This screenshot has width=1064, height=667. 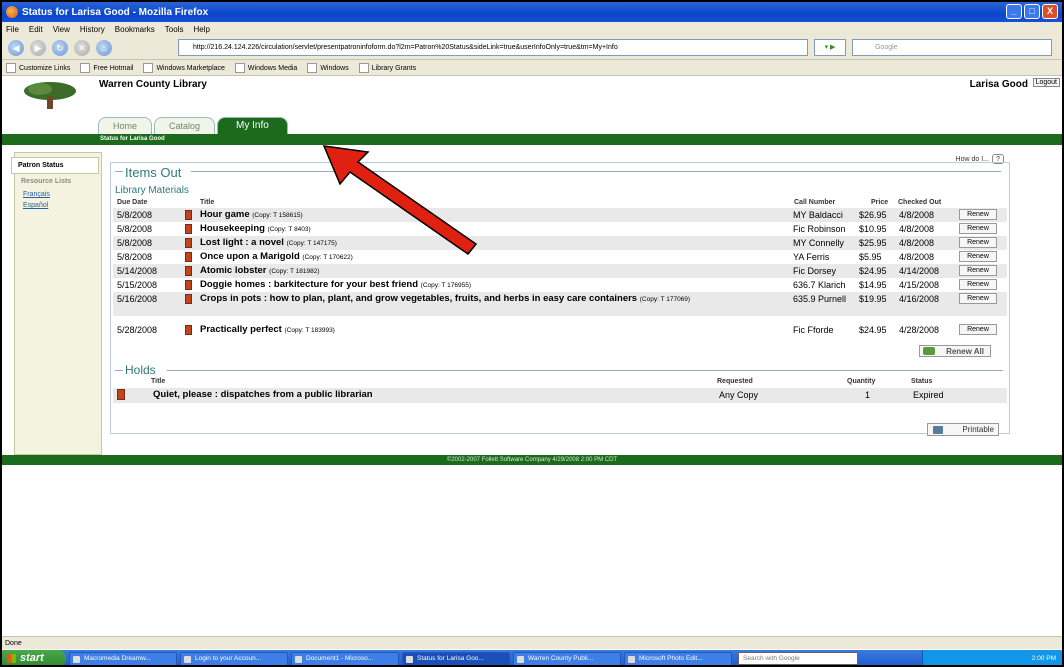 I want to click on item-title: Once upon a Marigold (Copy: T 170622), so click(x=495, y=256).